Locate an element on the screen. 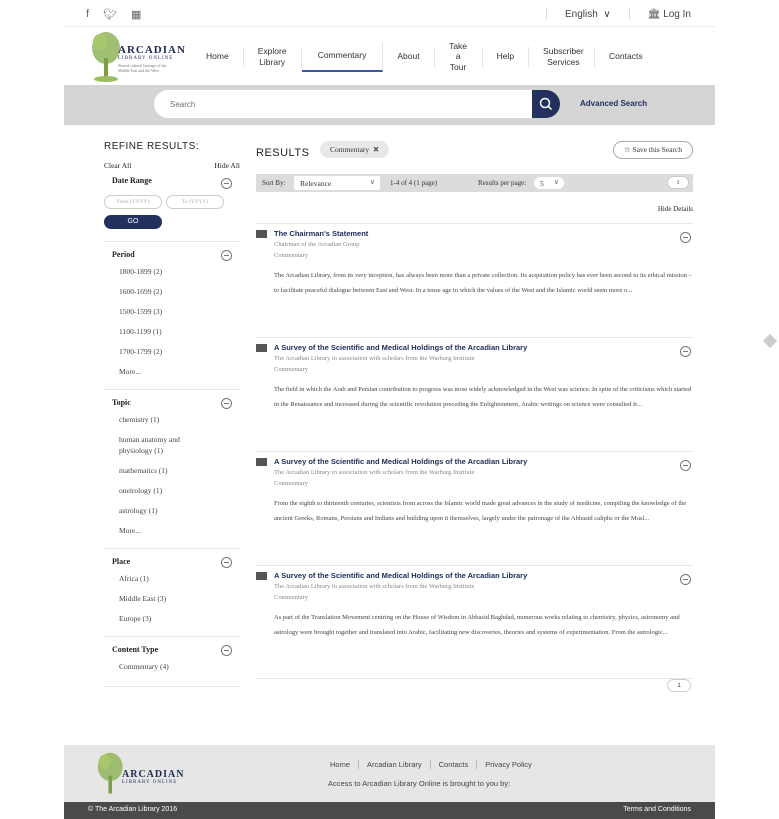 The width and height of the screenshot is (779, 819). nav-explore-library: Explore Library is located at coordinates (273, 56).